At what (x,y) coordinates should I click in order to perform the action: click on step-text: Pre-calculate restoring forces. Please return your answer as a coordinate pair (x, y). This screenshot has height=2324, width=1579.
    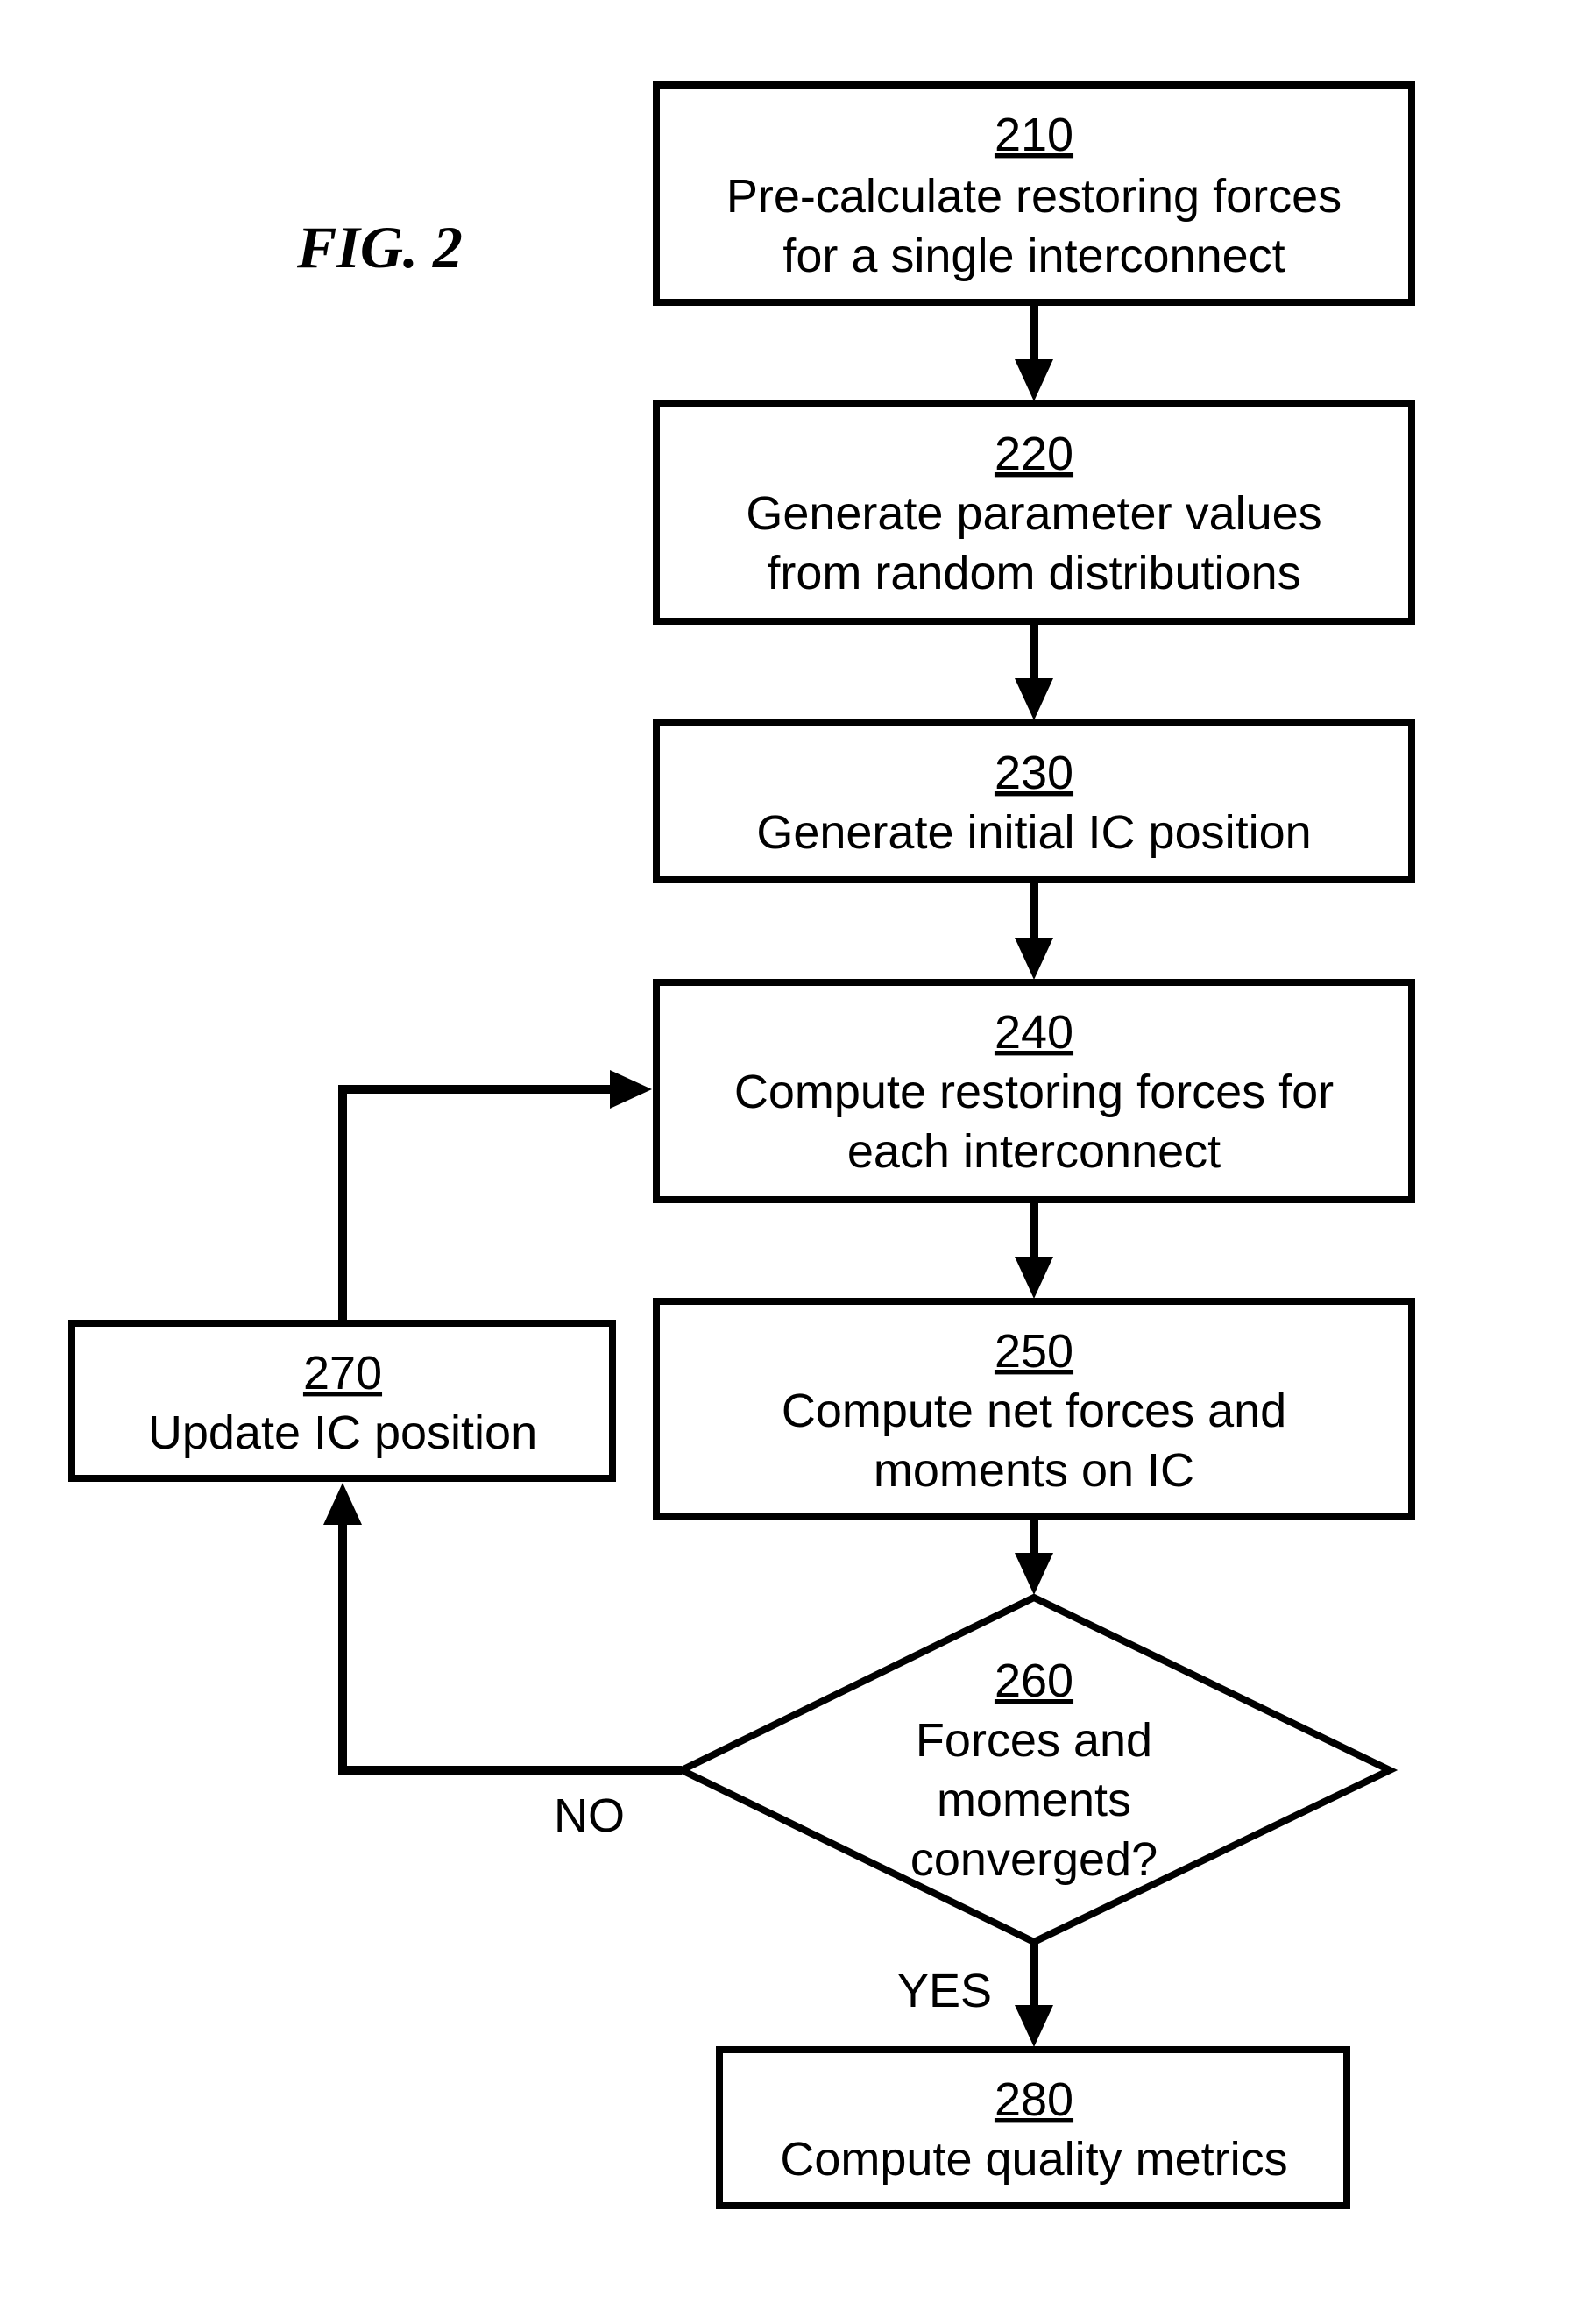
    Looking at the image, I should click on (1034, 196).